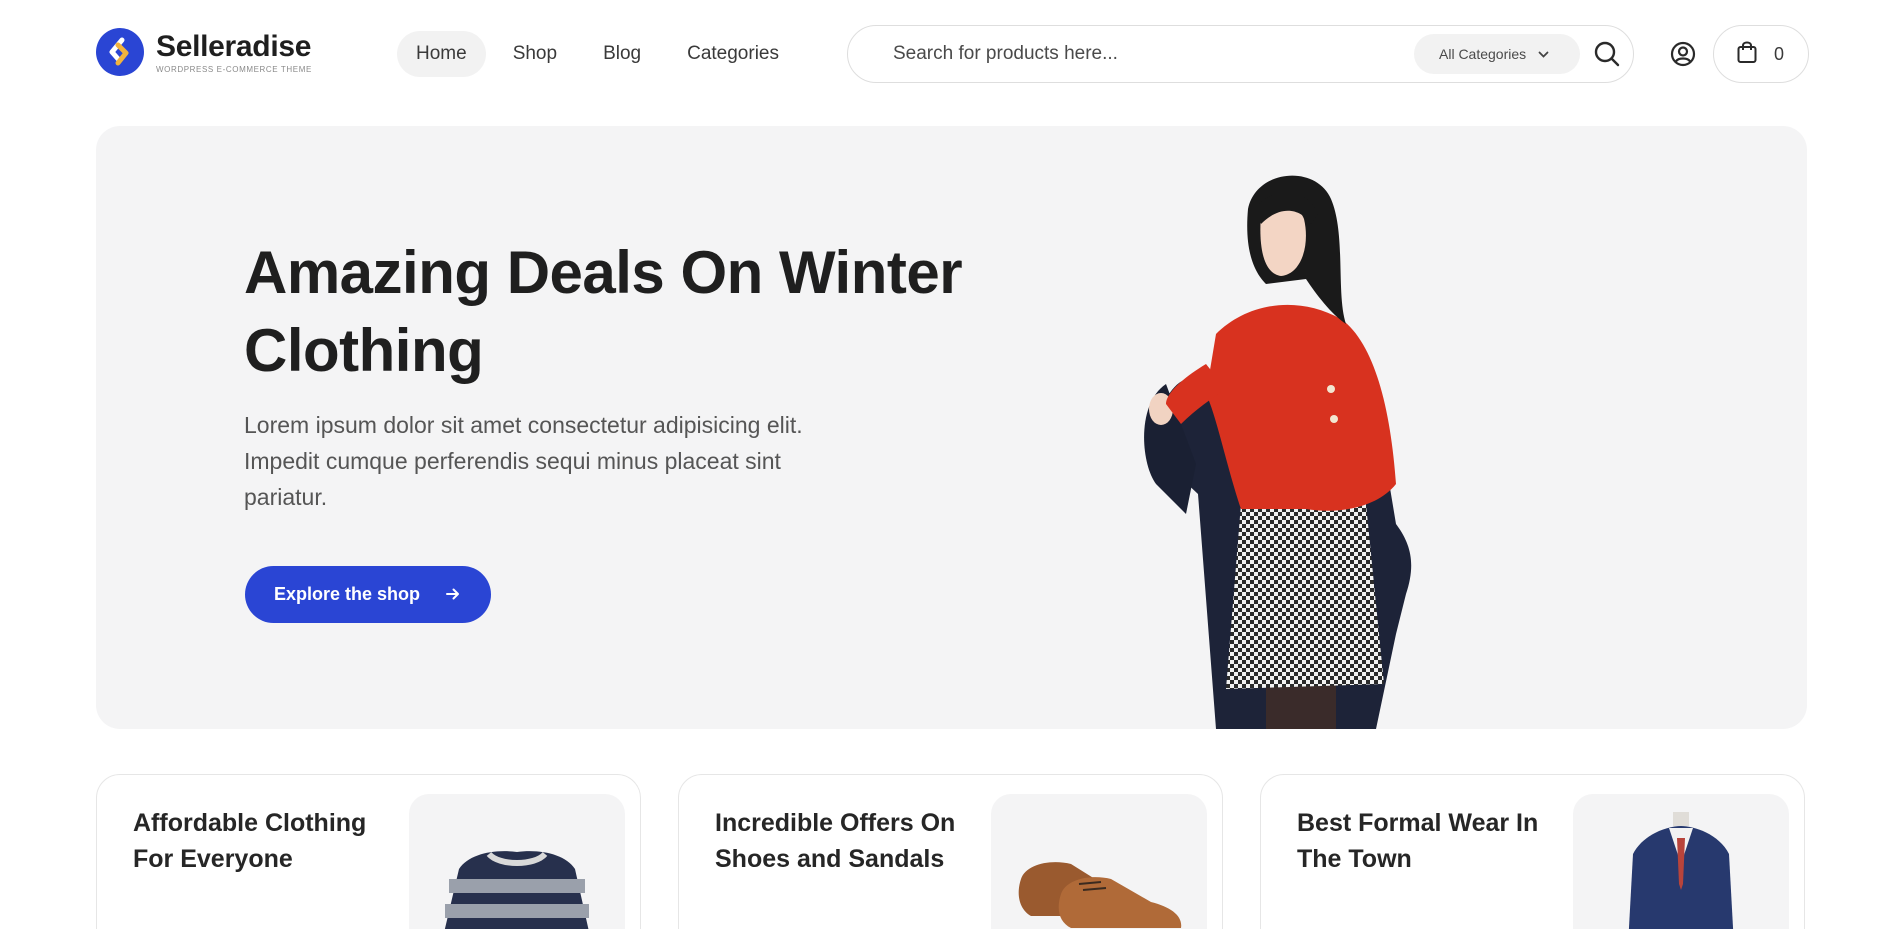 The height and width of the screenshot is (929, 1895). I want to click on promo-title: Best Formal Wear In The Town, so click(1418, 841).